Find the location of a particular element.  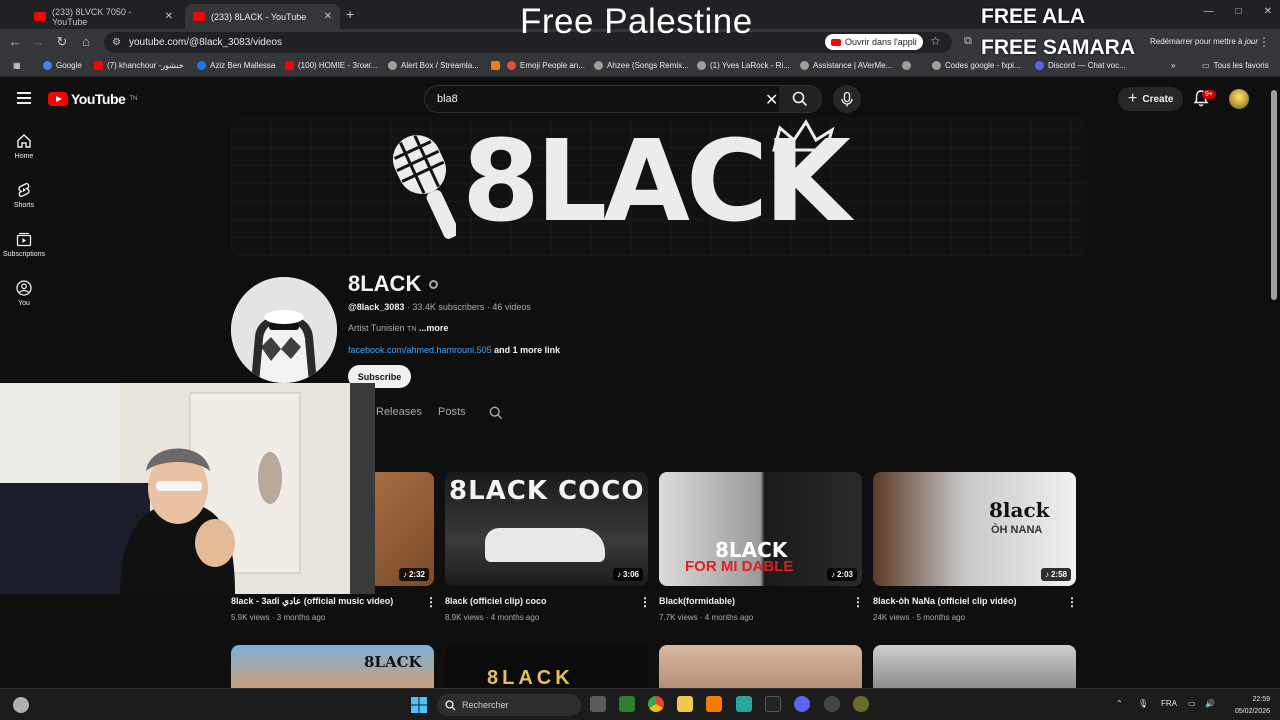

menu-icon is located at coordinates (24, 98).